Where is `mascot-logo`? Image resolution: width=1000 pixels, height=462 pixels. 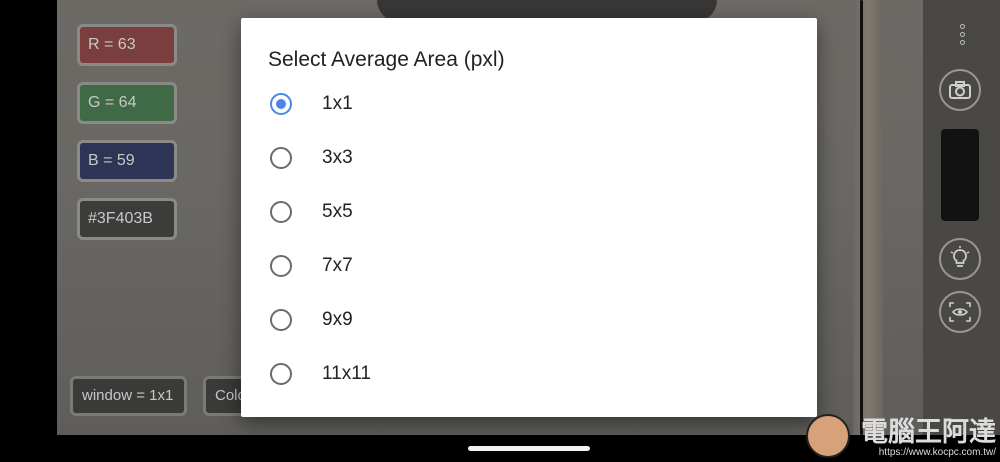
mascot-logo is located at coordinates (828, 436).